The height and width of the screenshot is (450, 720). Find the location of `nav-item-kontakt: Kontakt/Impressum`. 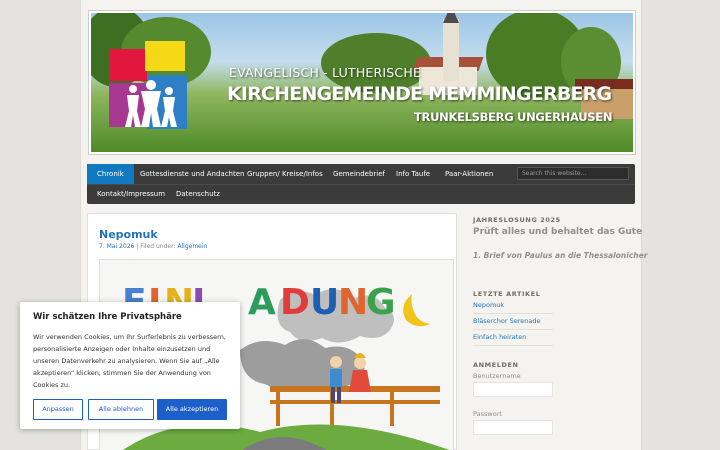

nav-item-kontakt: Kontakt/Impressum is located at coordinates (131, 194).